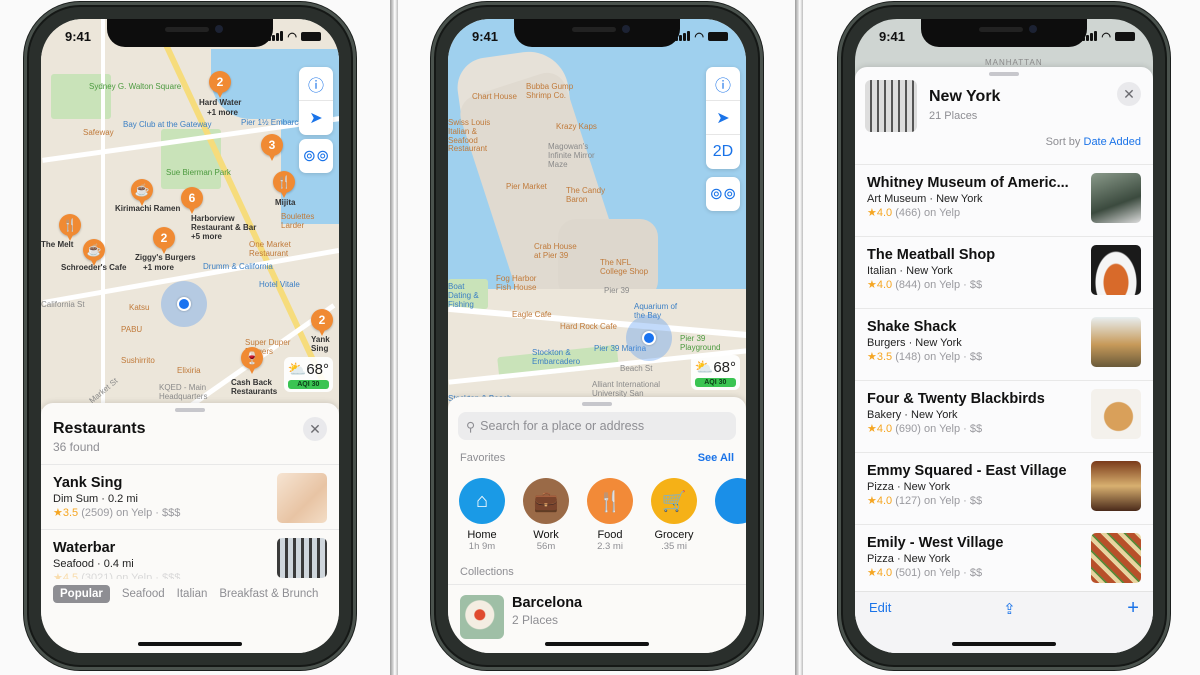 This screenshot has width=1200, height=675. What do you see at coordinates (268, 594) in the screenshot?
I see `chip-breakfast: Breakfast & Brunch` at bounding box center [268, 594].